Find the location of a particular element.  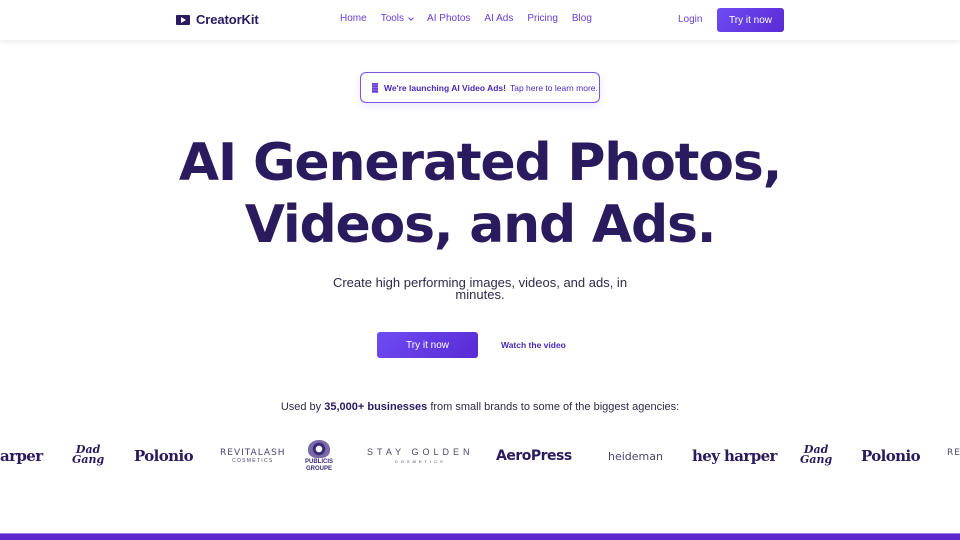

play-logo-icon is located at coordinates (183, 19).